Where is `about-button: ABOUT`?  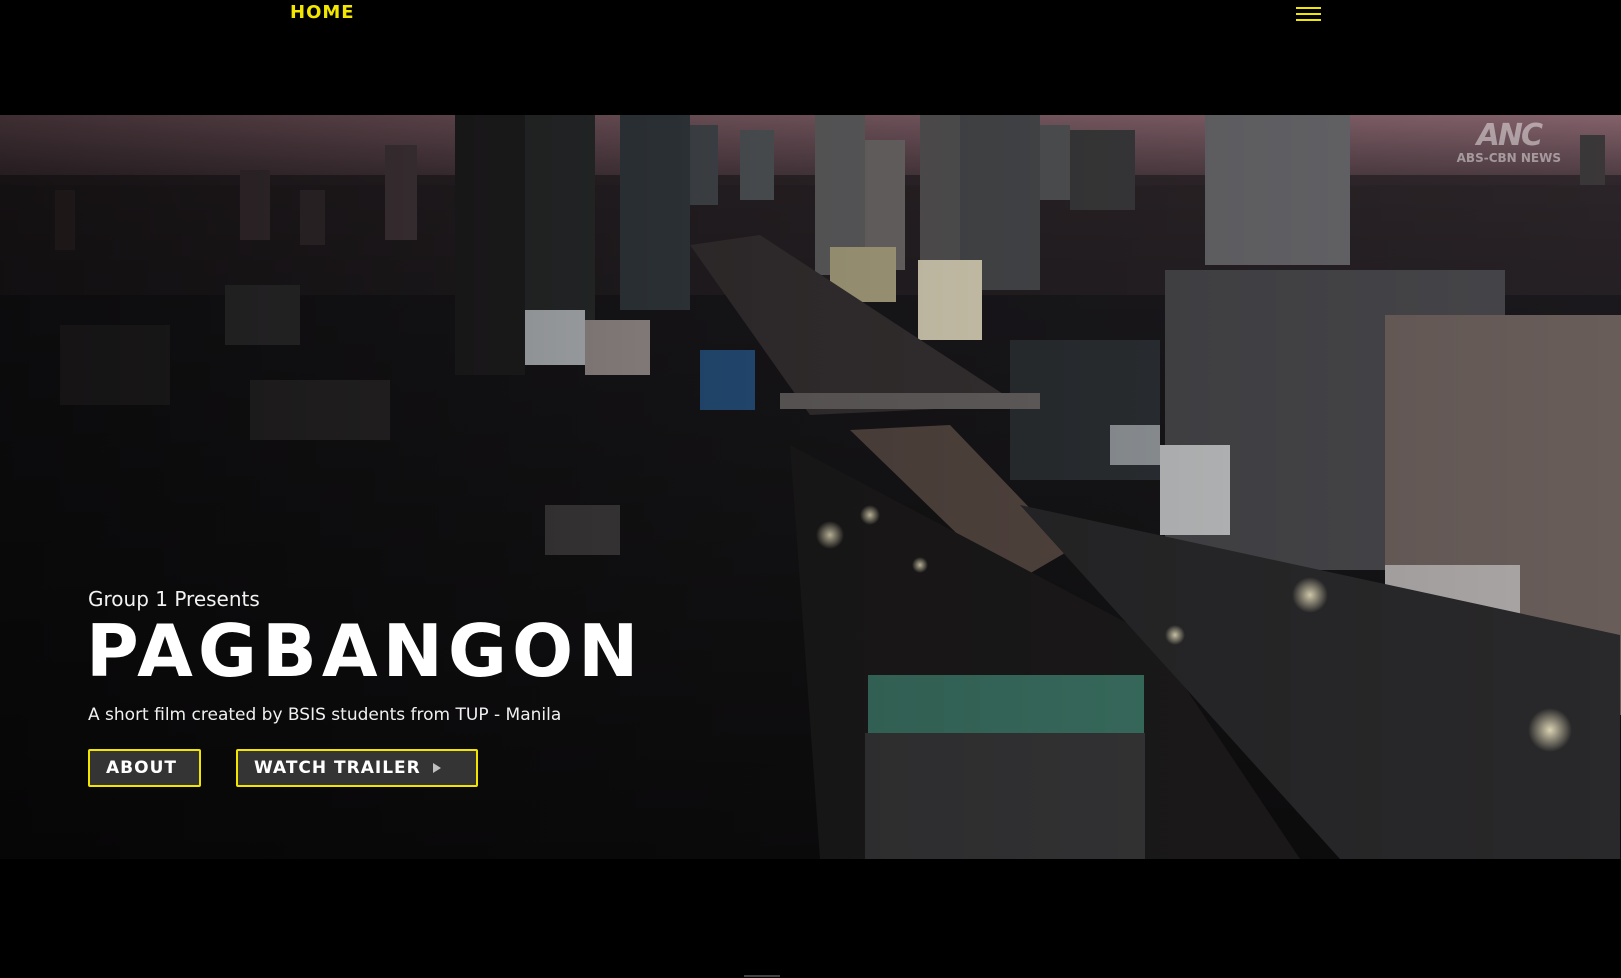
about-button: ABOUT is located at coordinates (144, 768).